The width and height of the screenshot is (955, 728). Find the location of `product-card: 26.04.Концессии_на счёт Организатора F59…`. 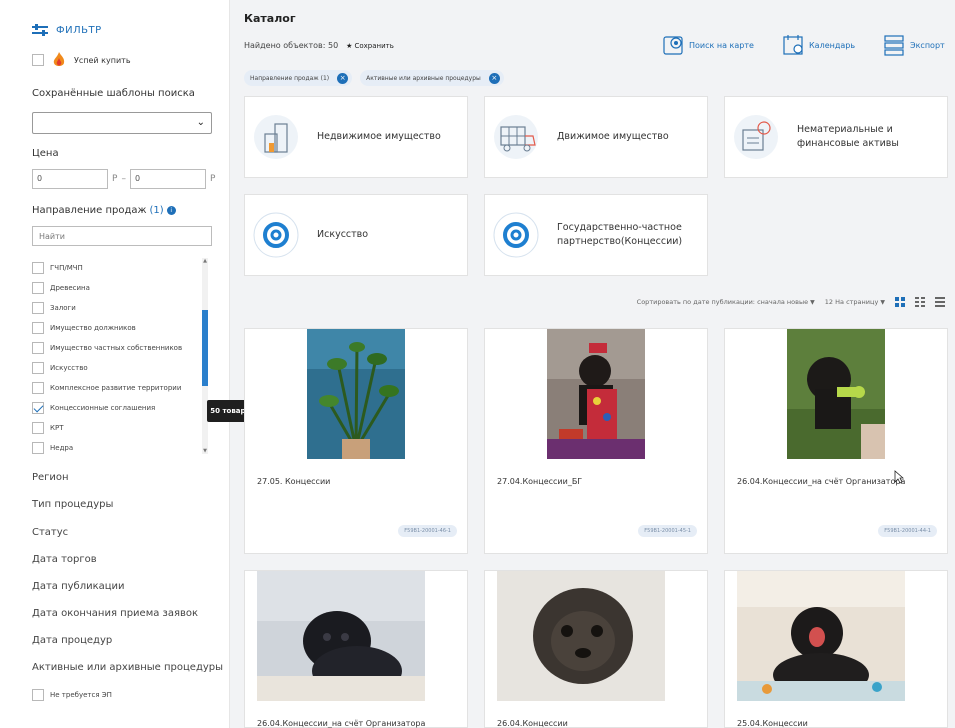

product-card: 26.04.Концессии_на счёт Организатора F59… is located at coordinates (836, 441).